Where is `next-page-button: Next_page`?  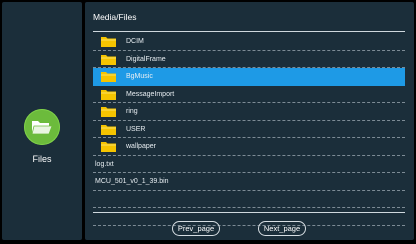
next-page-button: Next_page is located at coordinates (282, 228).